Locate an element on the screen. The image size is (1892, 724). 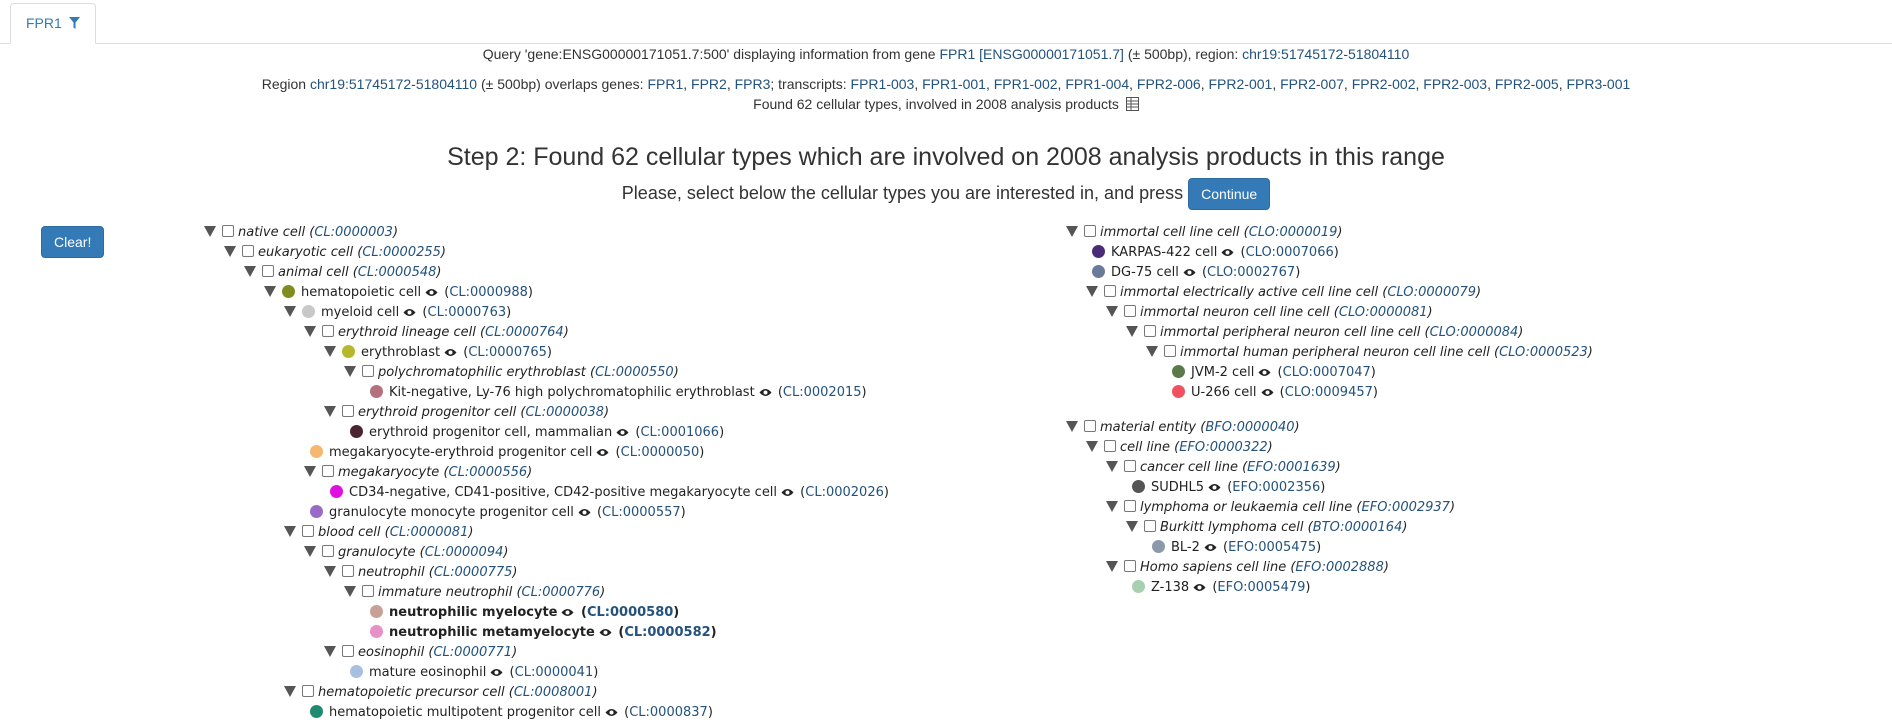
ontology-id-link: CL:0000837 is located at coordinates (668, 712).